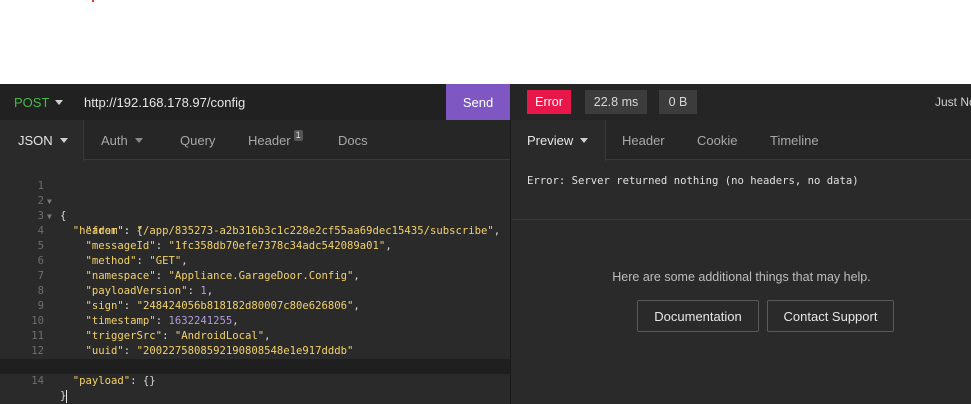  What do you see at coordinates (64, 396) in the screenshot?
I see `code-text: }` at bounding box center [64, 396].